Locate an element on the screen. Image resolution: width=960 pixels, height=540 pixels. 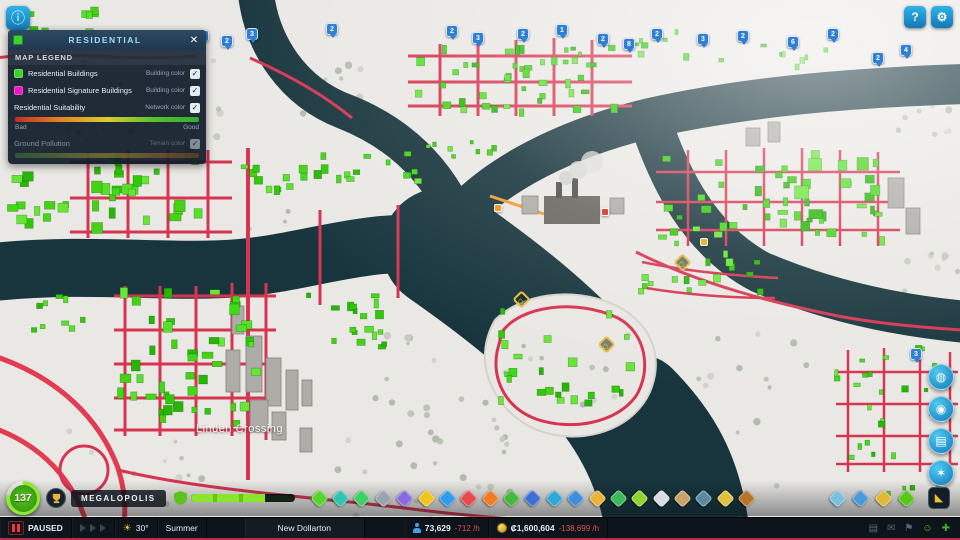
speed-3-button is located at coordinates (102, 528).